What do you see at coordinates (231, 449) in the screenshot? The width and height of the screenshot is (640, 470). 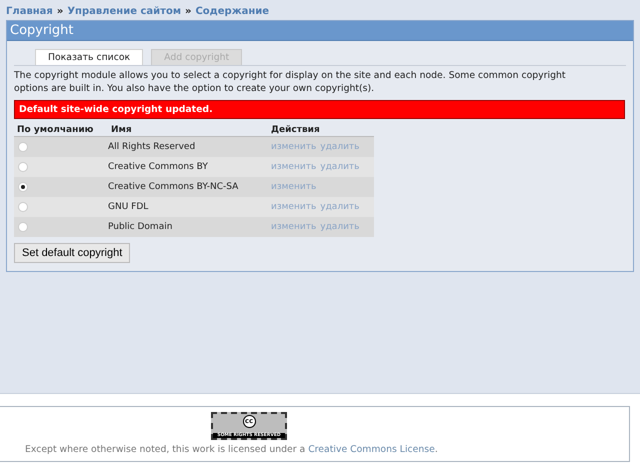 I see `license-text: Except where otherwise noted, this work is licensed under a Creative Commons License.` at bounding box center [231, 449].